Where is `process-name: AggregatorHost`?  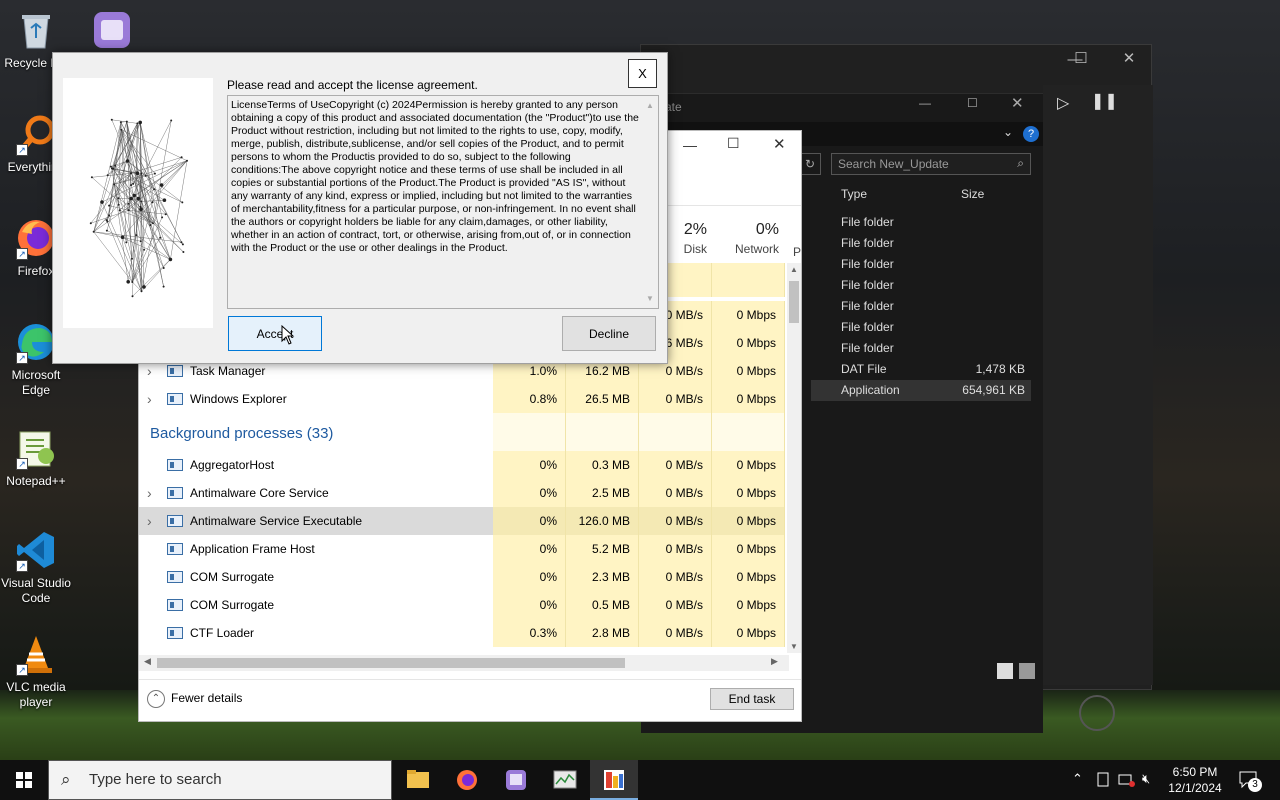
process-name: AggregatorHost is located at coordinates (232, 465).